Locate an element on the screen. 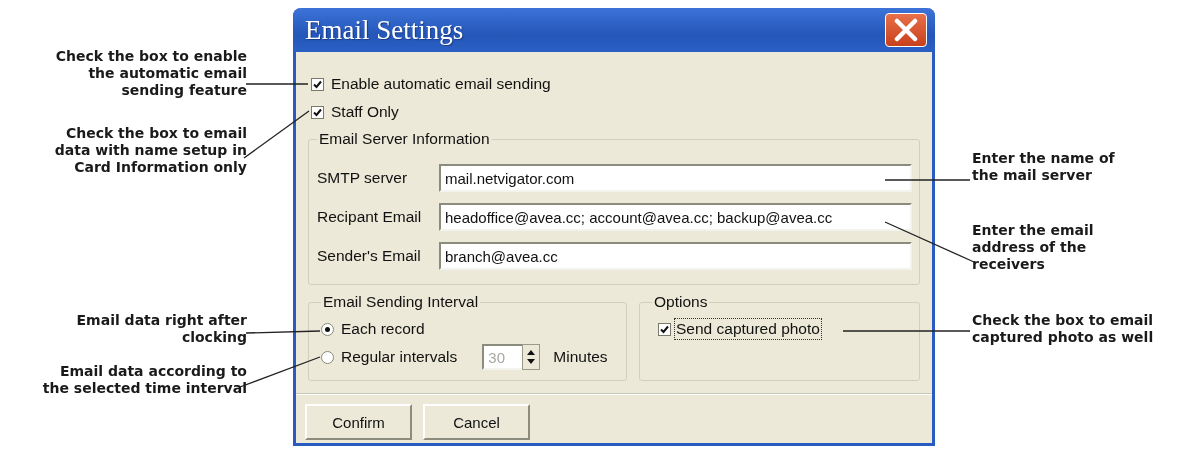  up-down-arrow-icon is located at coordinates (531, 357).